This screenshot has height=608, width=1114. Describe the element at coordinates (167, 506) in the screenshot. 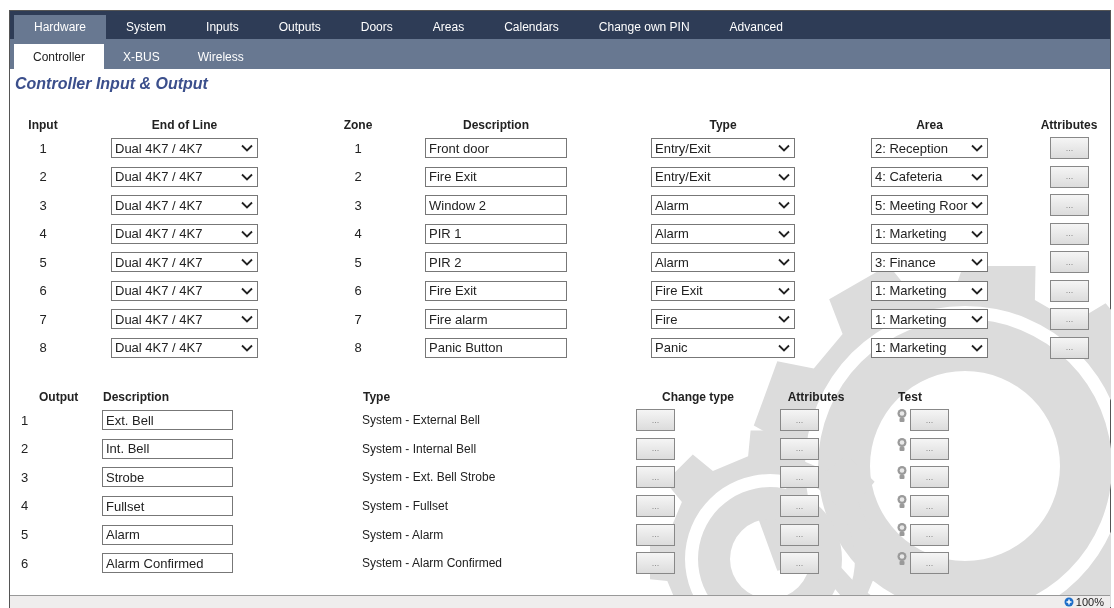

I see `text-field: Fullset` at that location.